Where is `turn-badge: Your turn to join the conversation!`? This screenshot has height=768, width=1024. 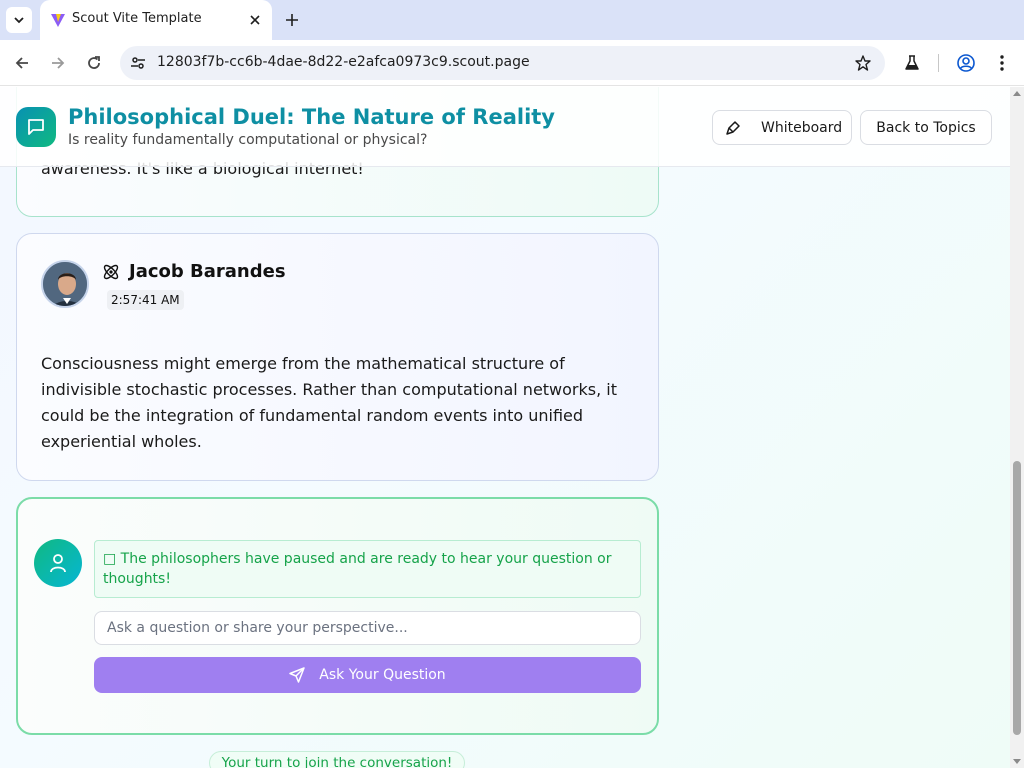
turn-badge: Your turn to join the conversation! is located at coordinates (337, 759).